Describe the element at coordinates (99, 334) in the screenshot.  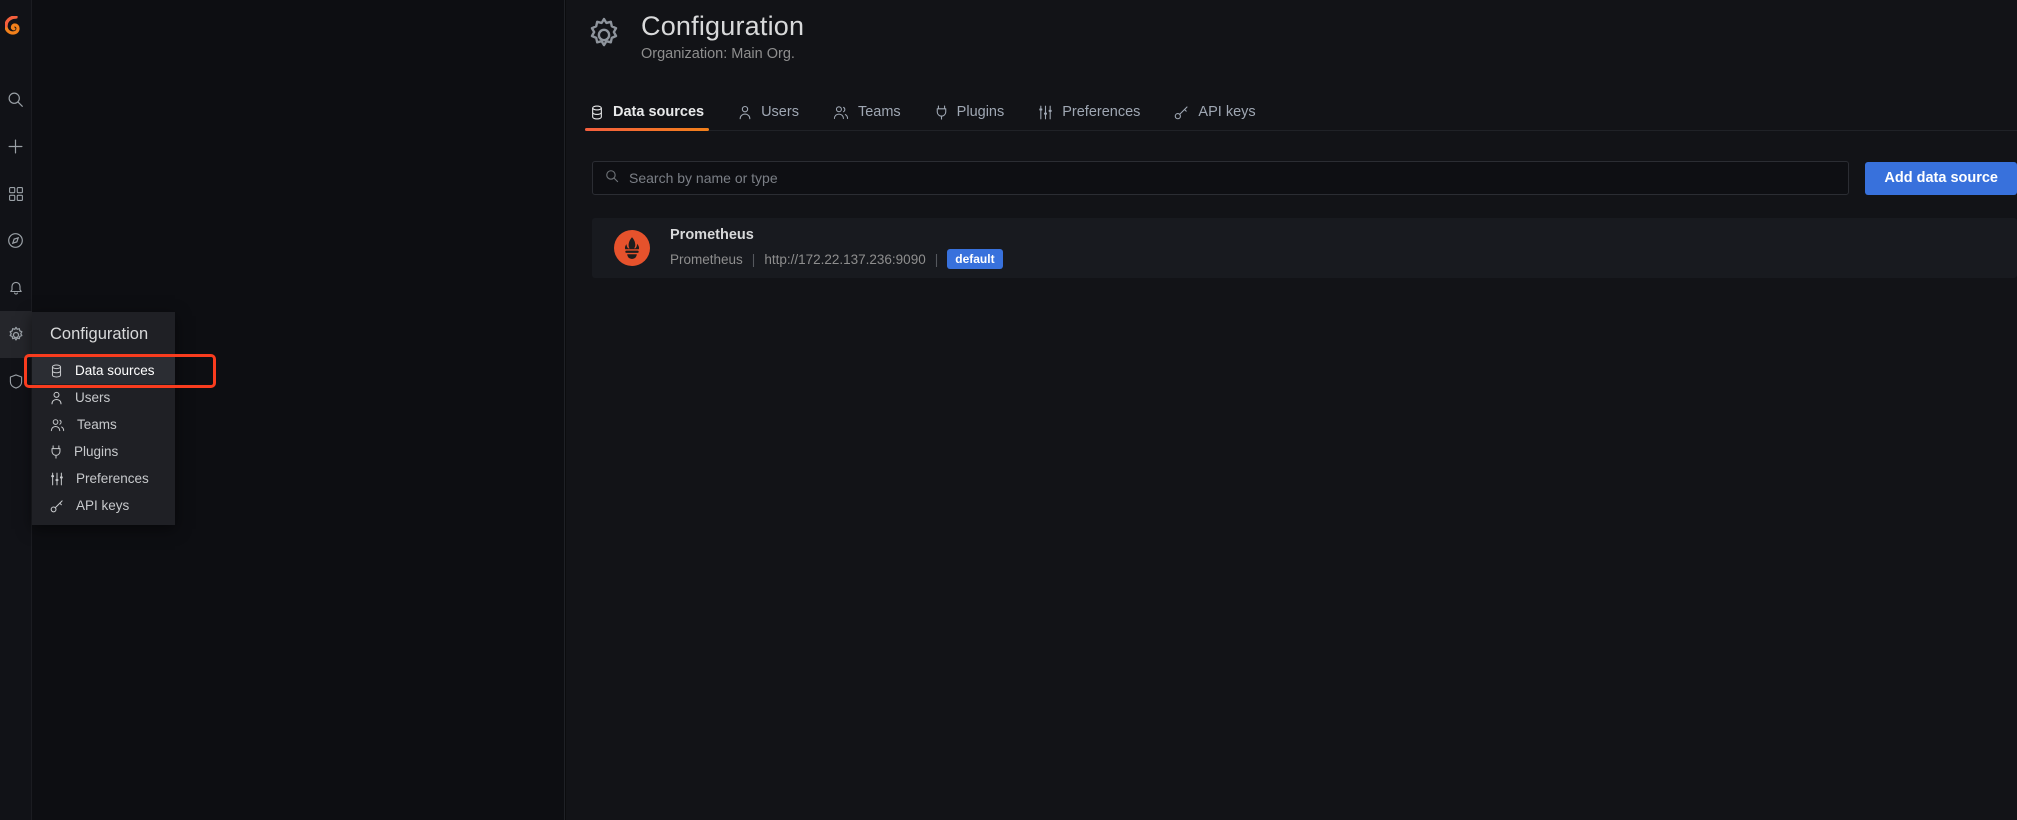
I see `dropdown-title: Configuration` at that location.